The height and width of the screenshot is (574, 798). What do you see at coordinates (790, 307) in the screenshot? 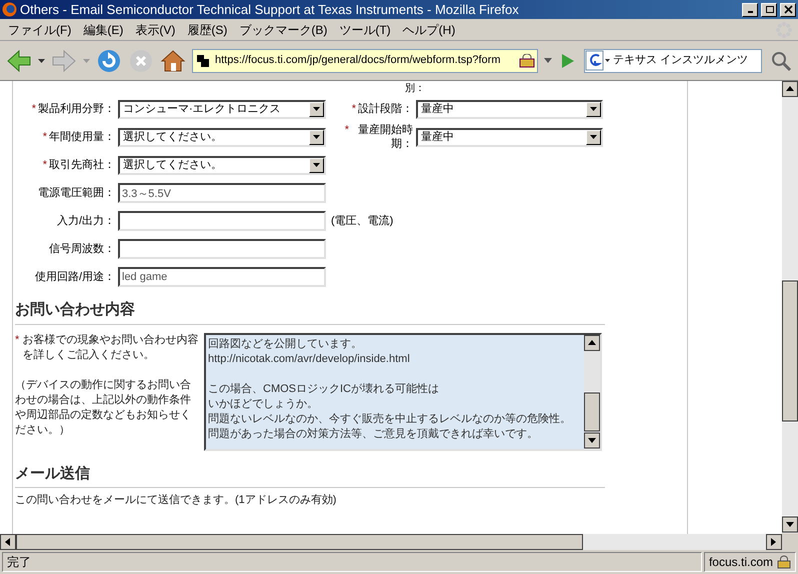
I see `vertical-scrollbar-drawing` at bounding box center [790, 307].